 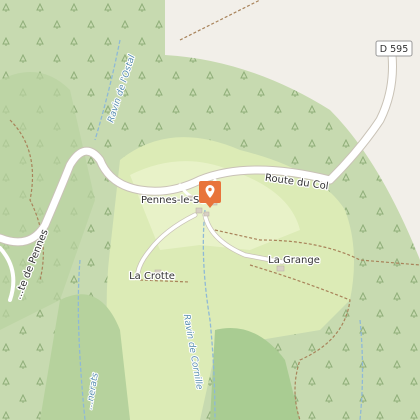 What do you see at coordinates (294, 260) in the screenshot?
I see `place-label-la-grange: La Grange` at bounding box center [294, 260].